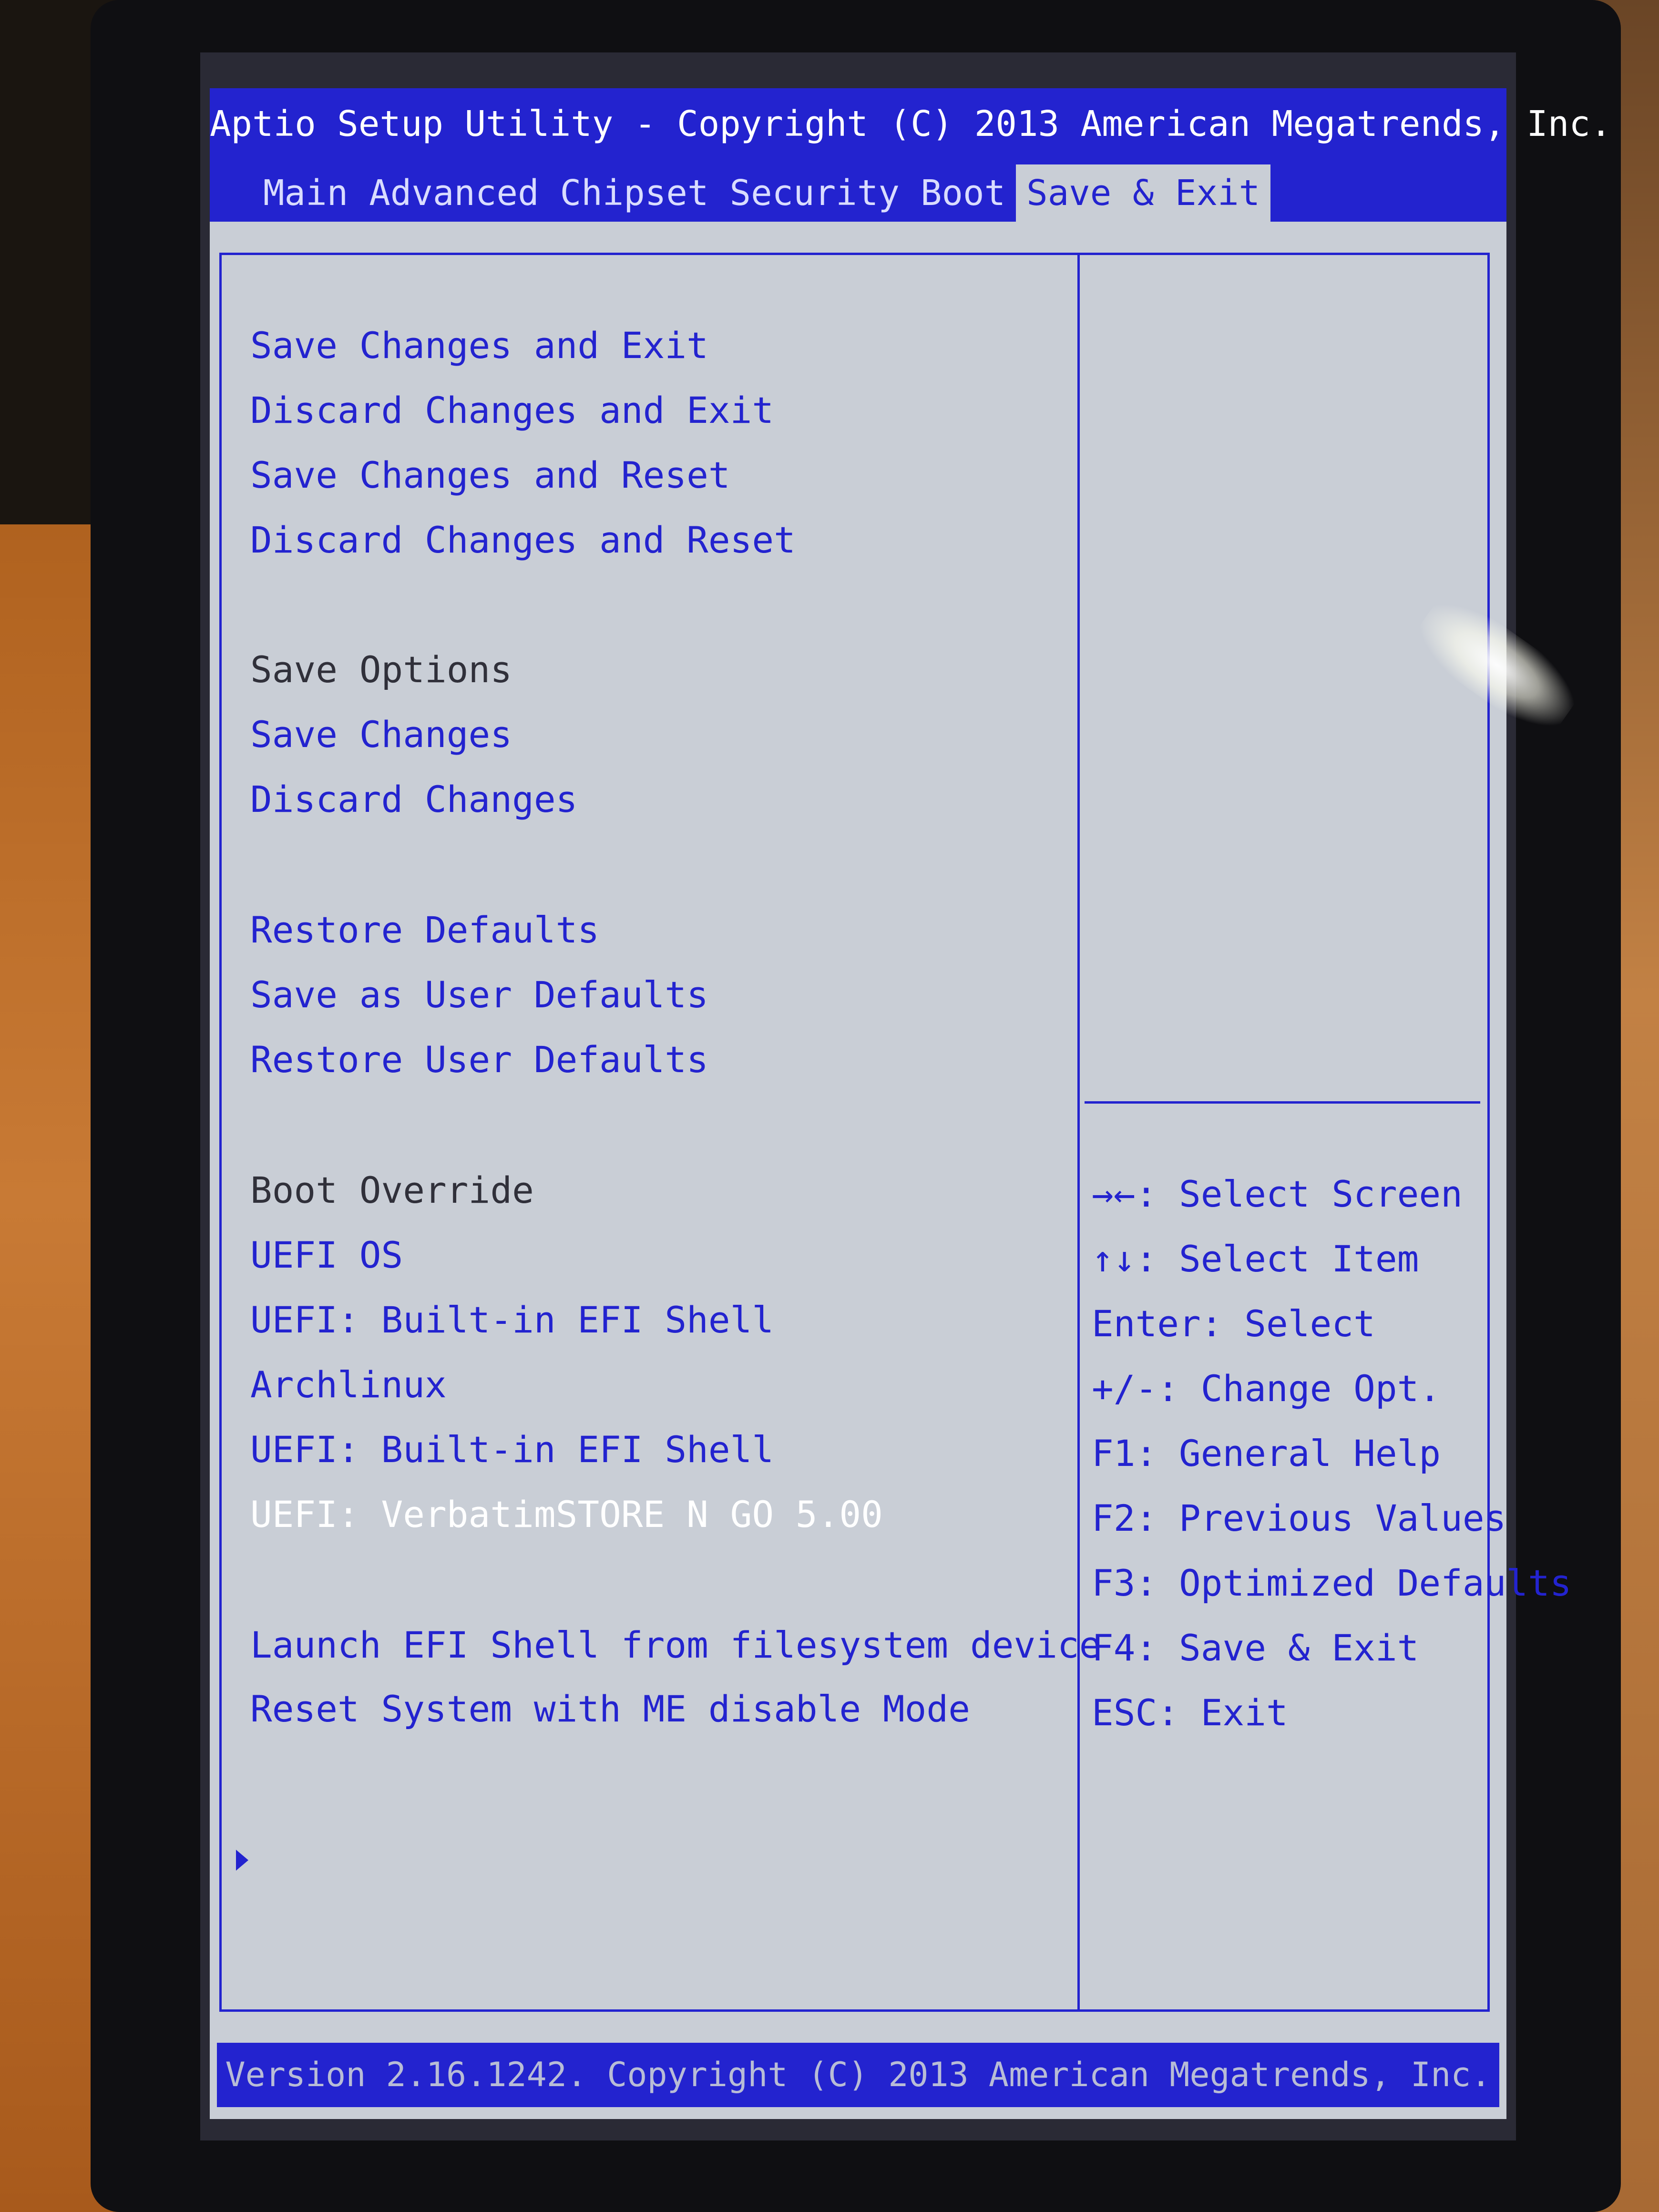 This screenshot has width=1659, height=2212. I want to click on help-key: F3, so click(1114, 1583).